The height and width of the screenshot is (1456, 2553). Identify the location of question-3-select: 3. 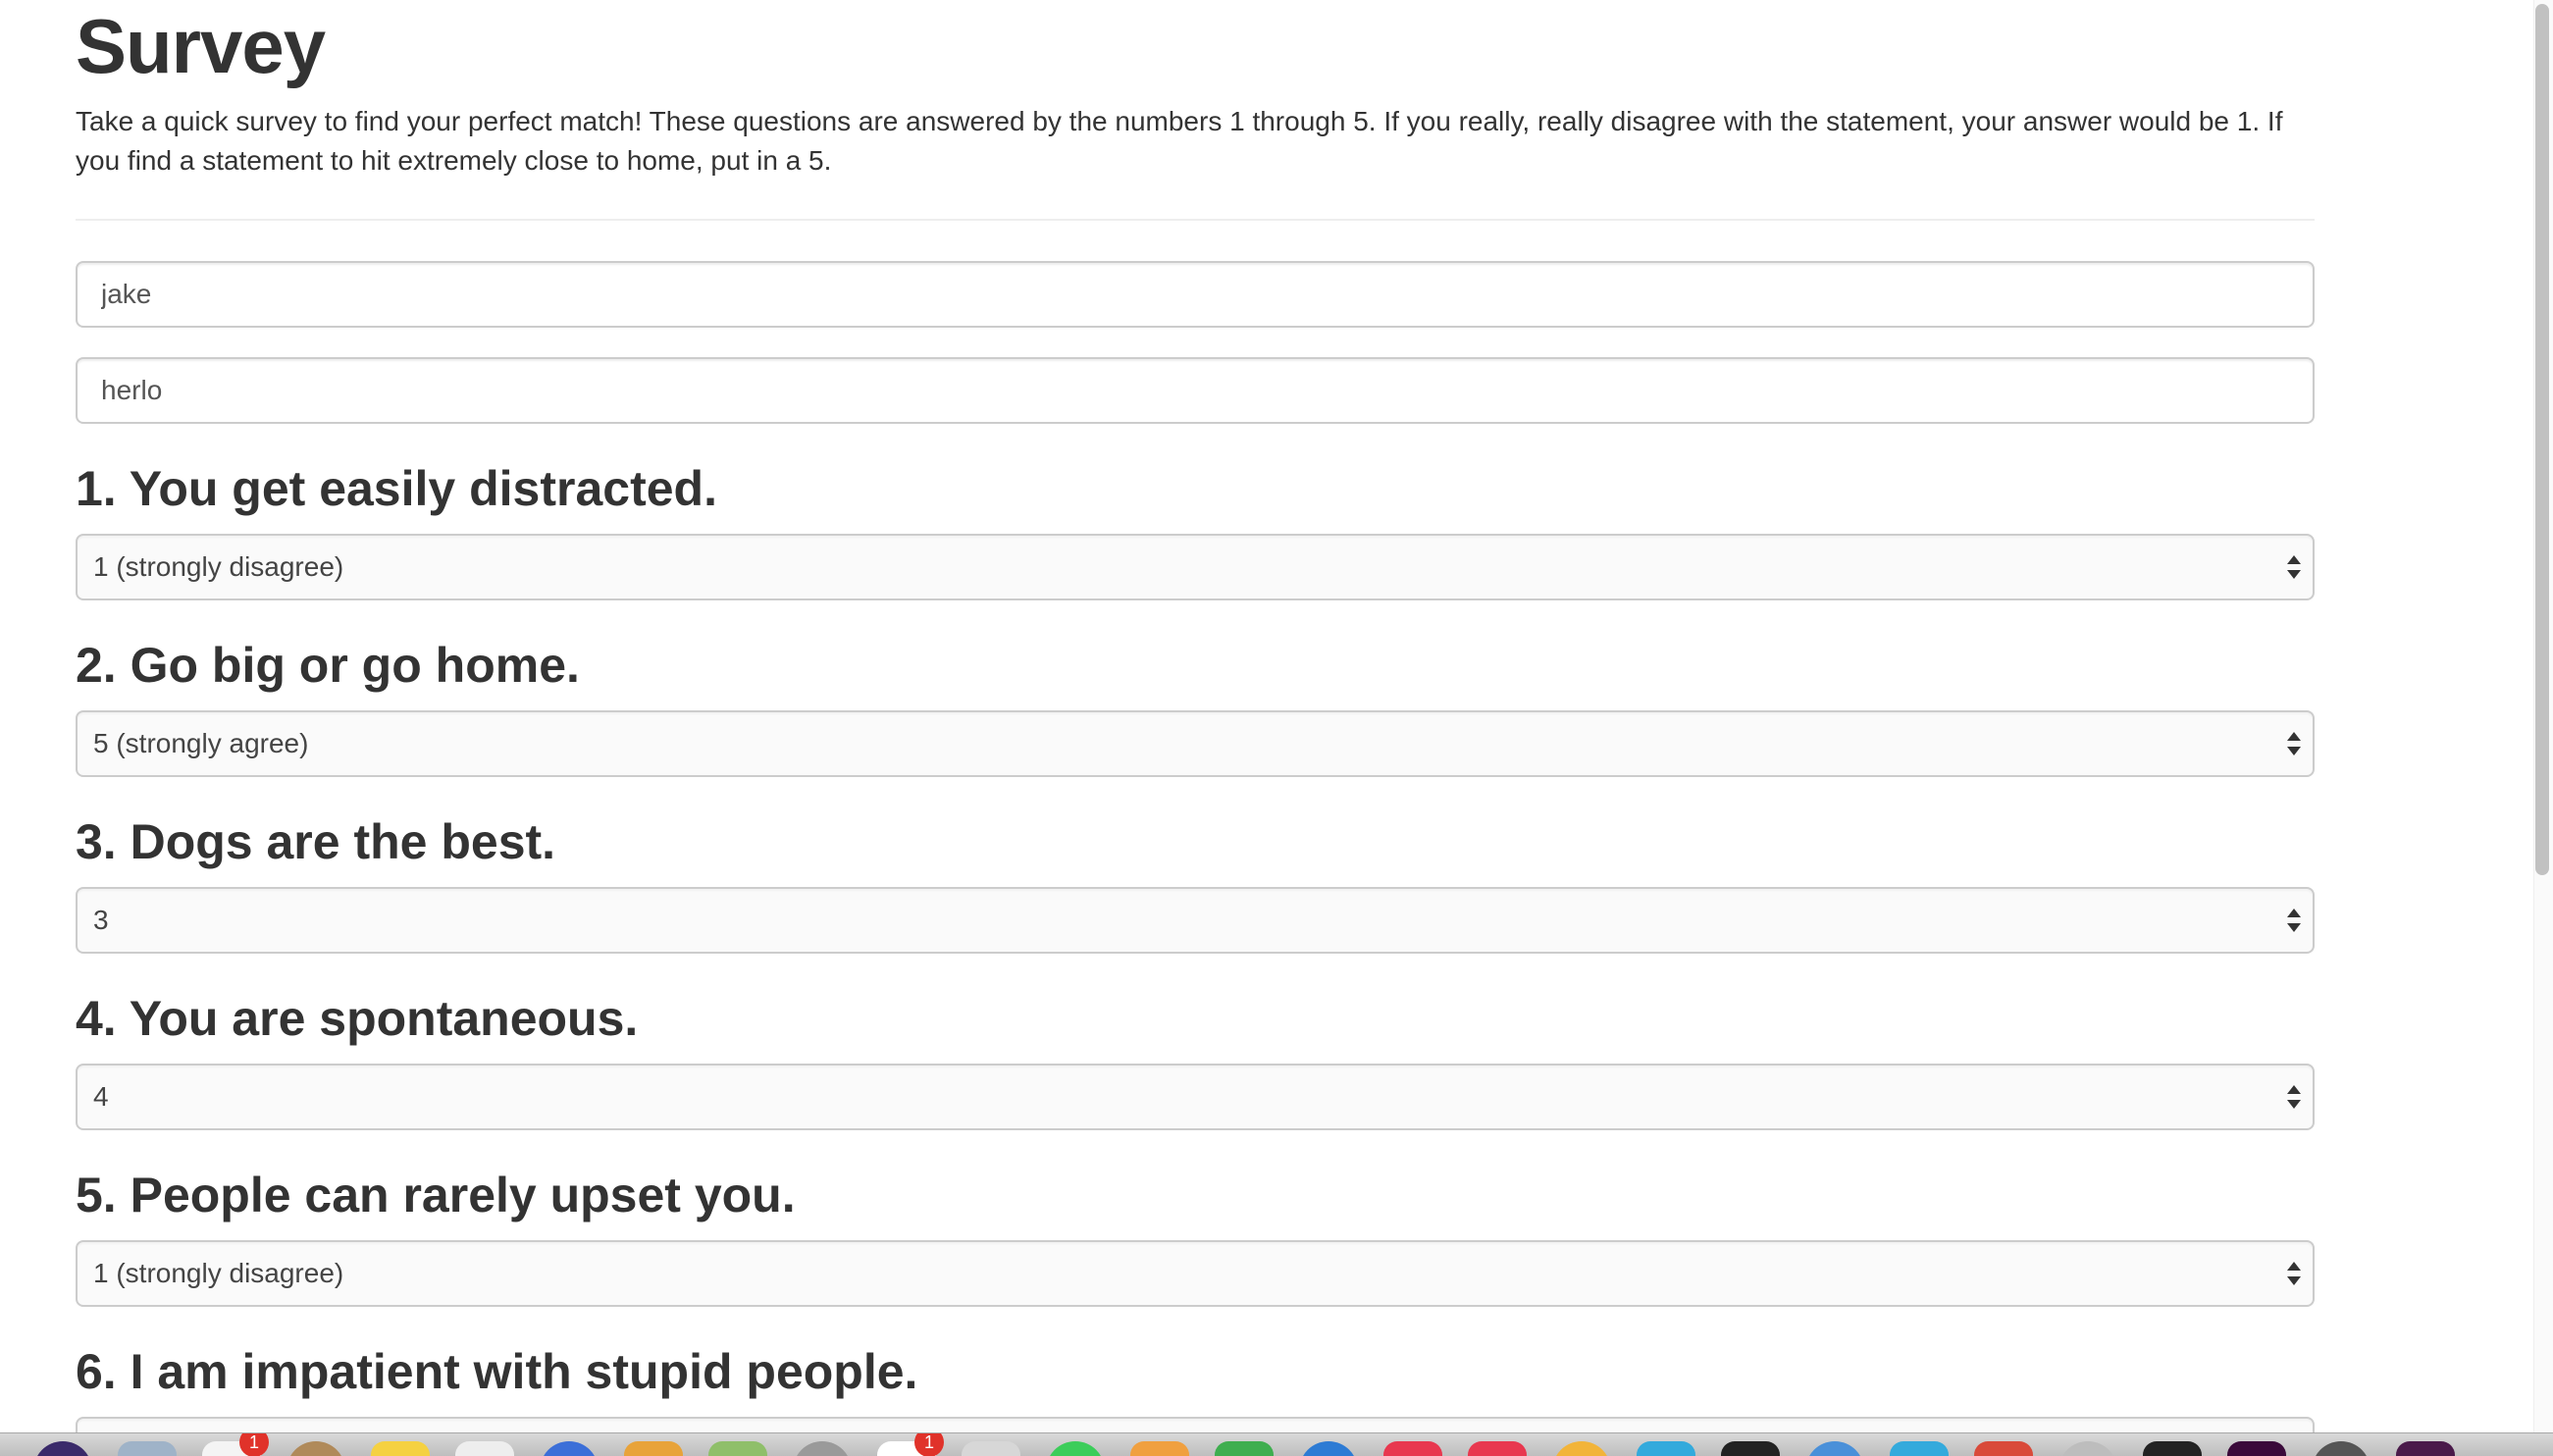
(1195, 920).